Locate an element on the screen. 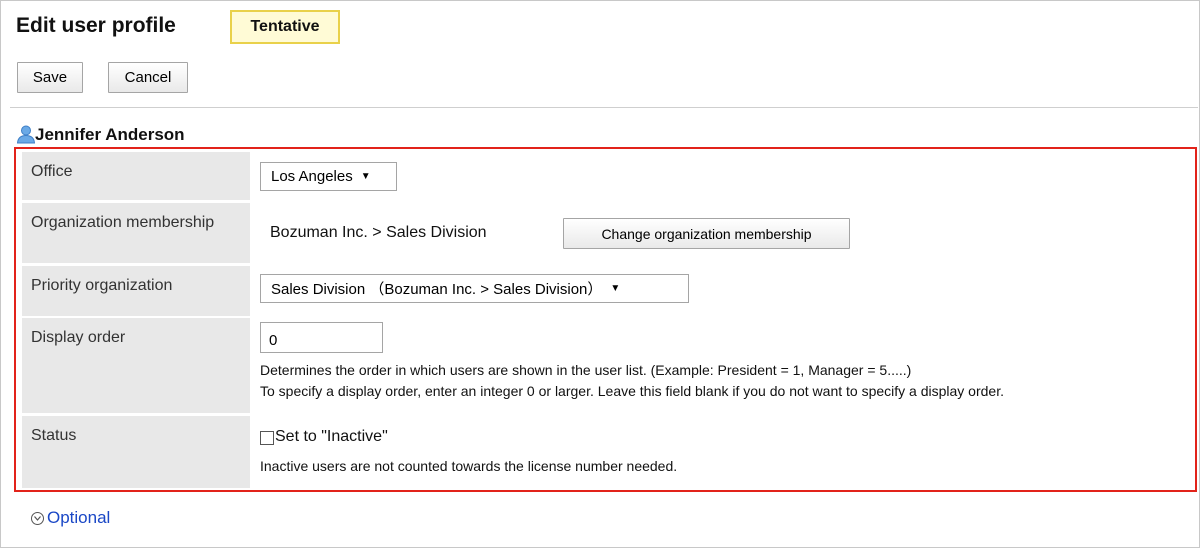  inactive-checkbox is located at coordinates (267, 438).